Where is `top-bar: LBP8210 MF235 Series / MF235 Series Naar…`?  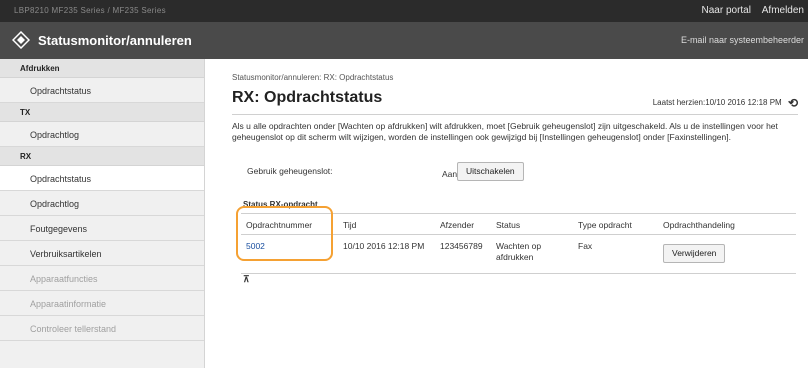 top-bar: LBP8210 MF235 Series / MF235 Series Naar… is located at coordinates (404, 11).